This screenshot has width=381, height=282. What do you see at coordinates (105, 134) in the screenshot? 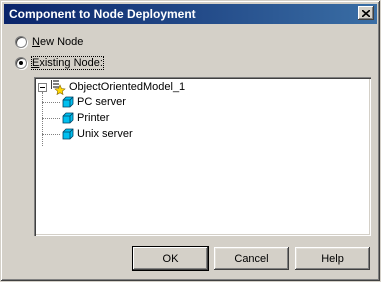
I see `tree-item-label: Unix server` at bounding box center [105, 134].